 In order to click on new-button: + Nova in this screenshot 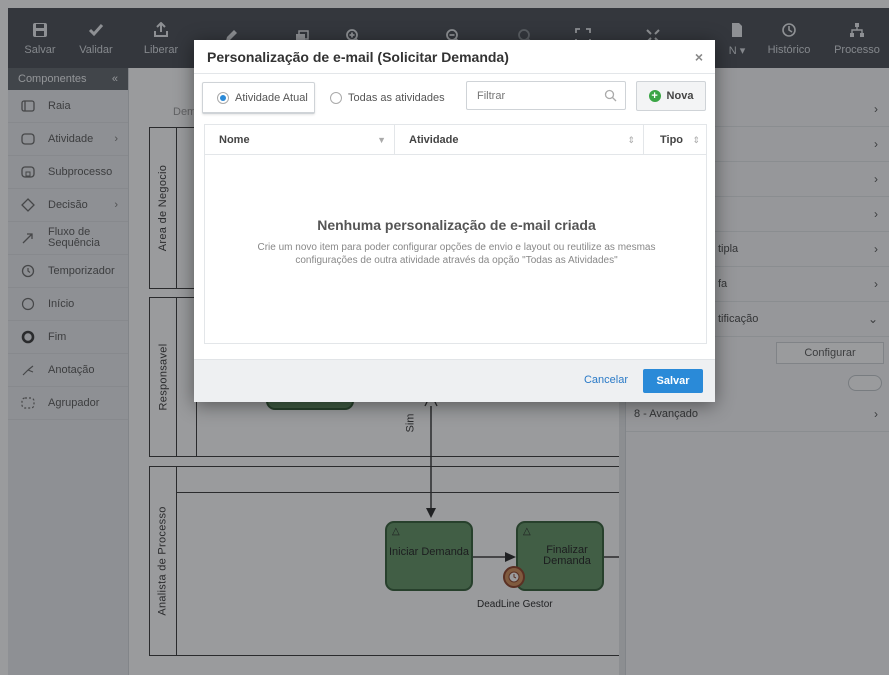, I will do `click(671, 96)`.